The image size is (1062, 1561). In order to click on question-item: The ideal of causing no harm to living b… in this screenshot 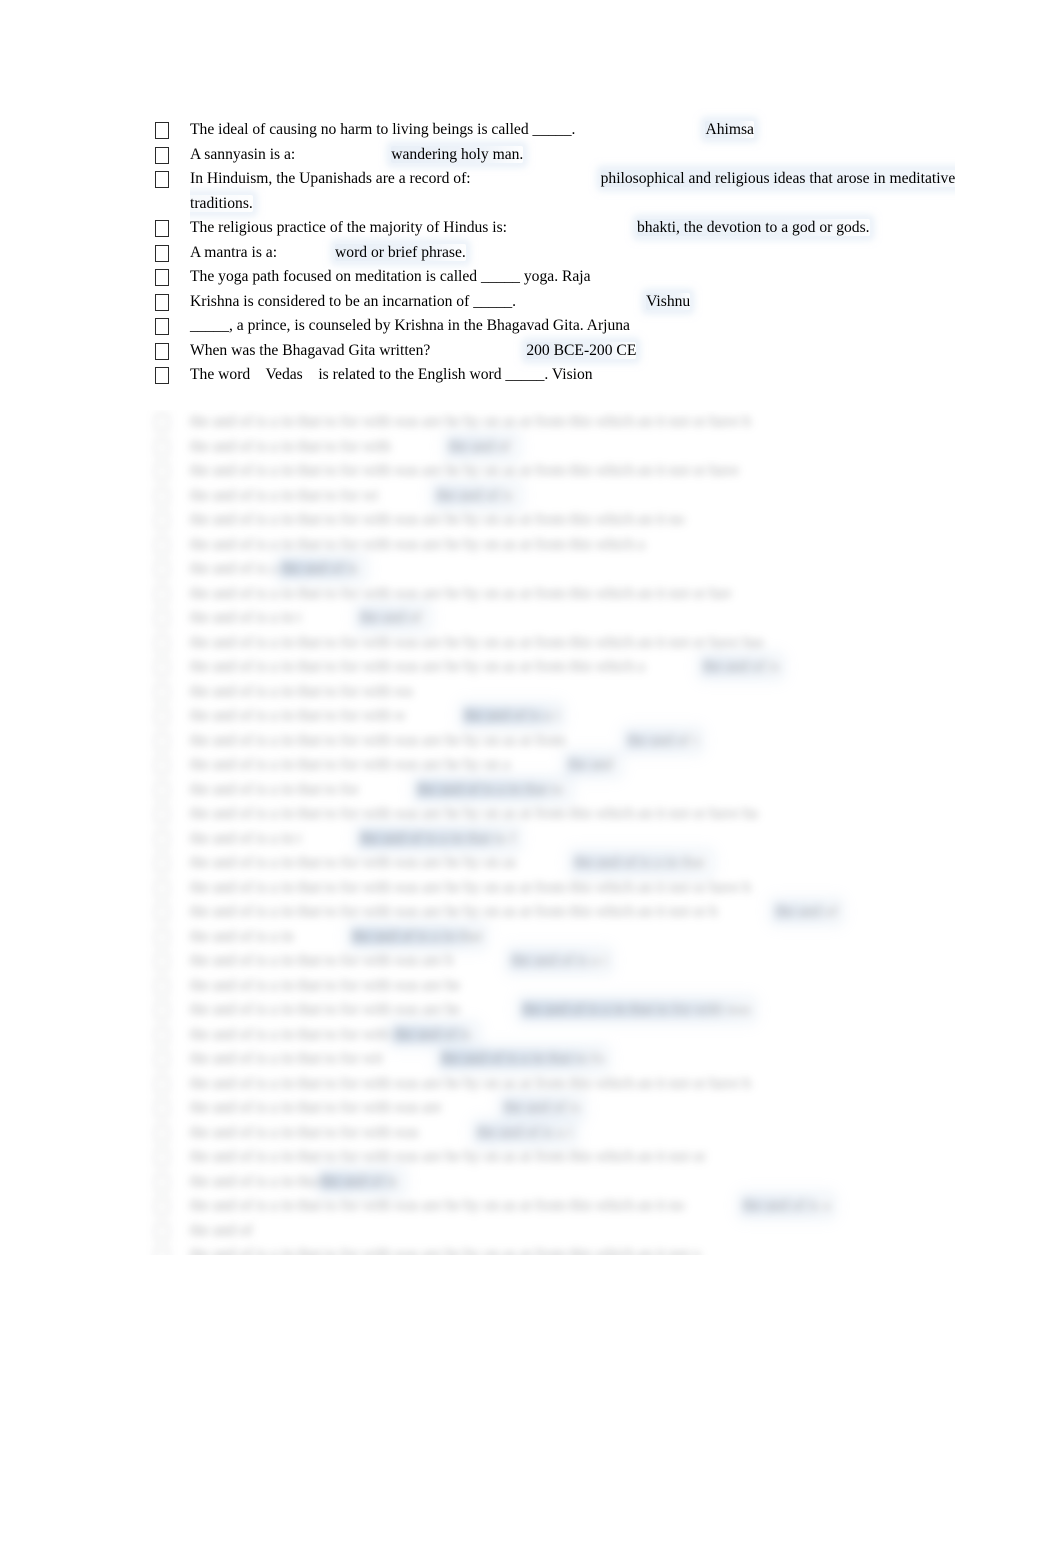, I will do `click(531, 130)`.